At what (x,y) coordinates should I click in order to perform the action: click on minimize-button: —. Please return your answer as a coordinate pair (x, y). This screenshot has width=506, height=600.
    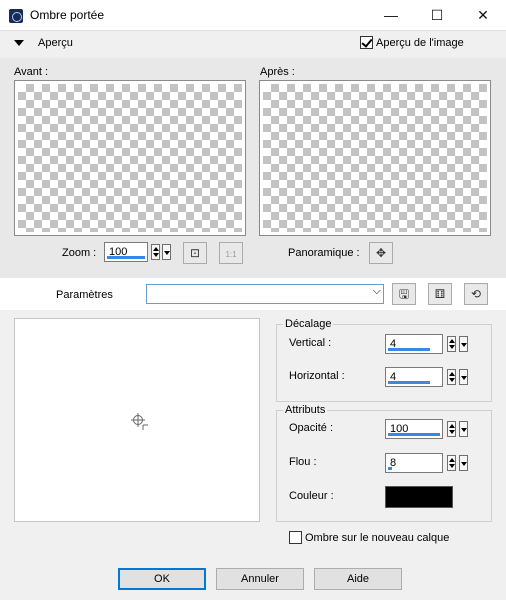
    Looking at the image, I should click on (391, 15).